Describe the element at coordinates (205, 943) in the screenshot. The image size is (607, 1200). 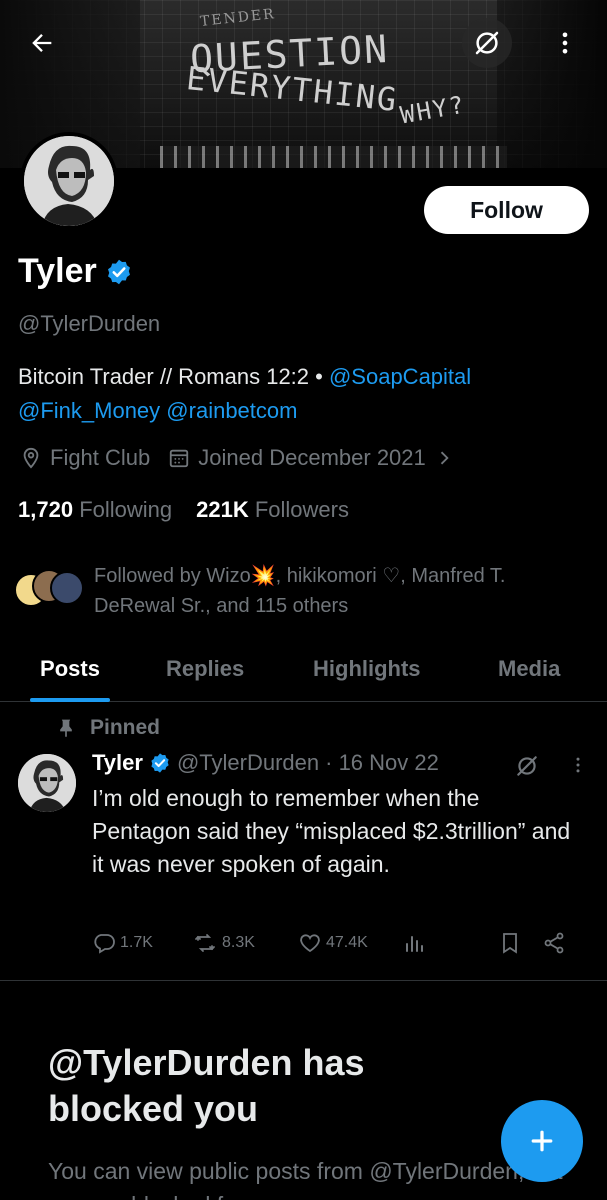
I see `repost-icon` at that location.